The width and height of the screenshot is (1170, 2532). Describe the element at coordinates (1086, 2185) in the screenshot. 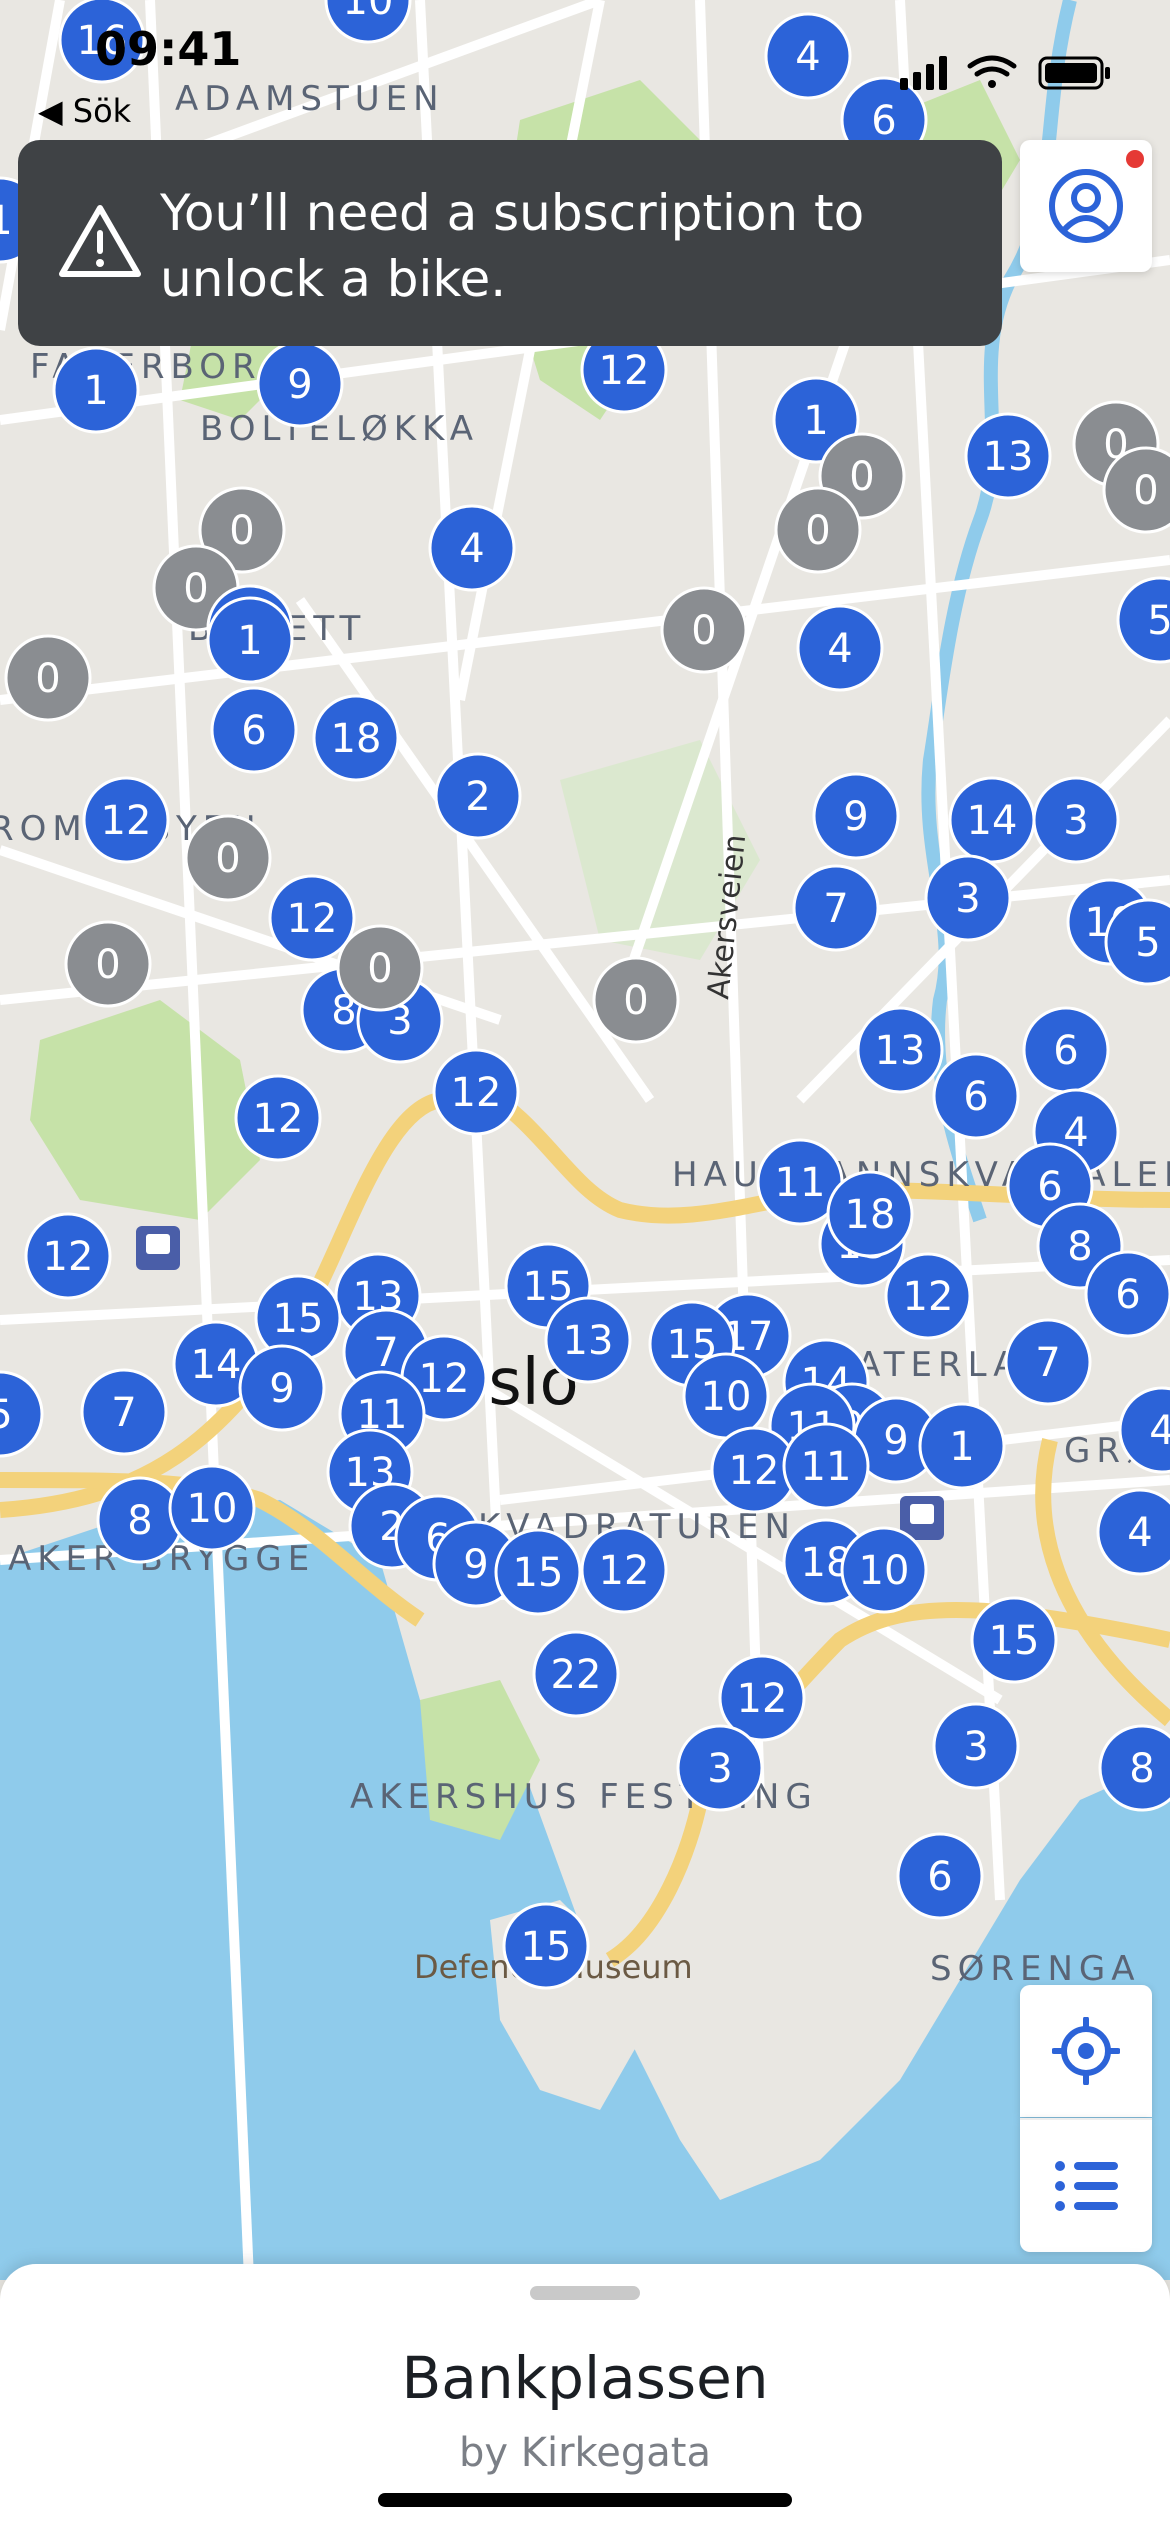

I see `list-view-button` at that location.